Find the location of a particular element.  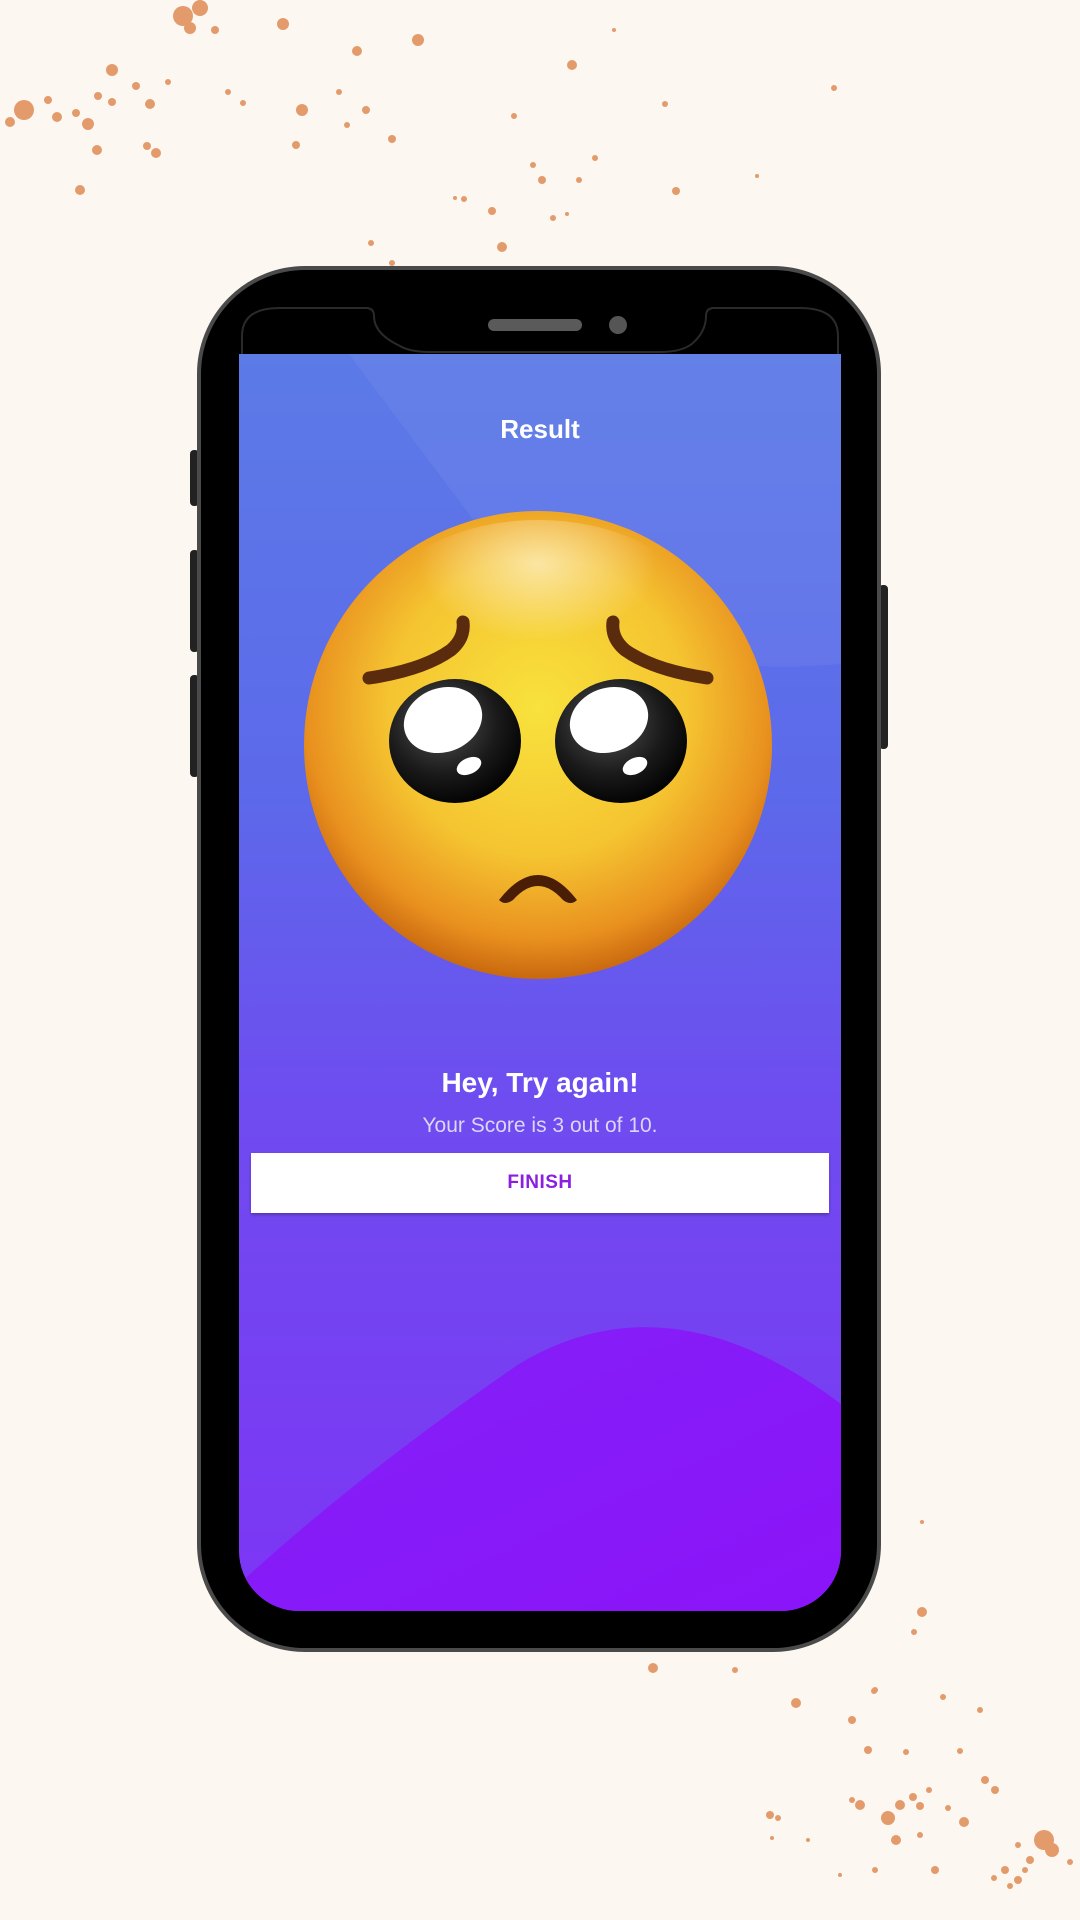

speaker-grille is located at coordinates (535, 325).